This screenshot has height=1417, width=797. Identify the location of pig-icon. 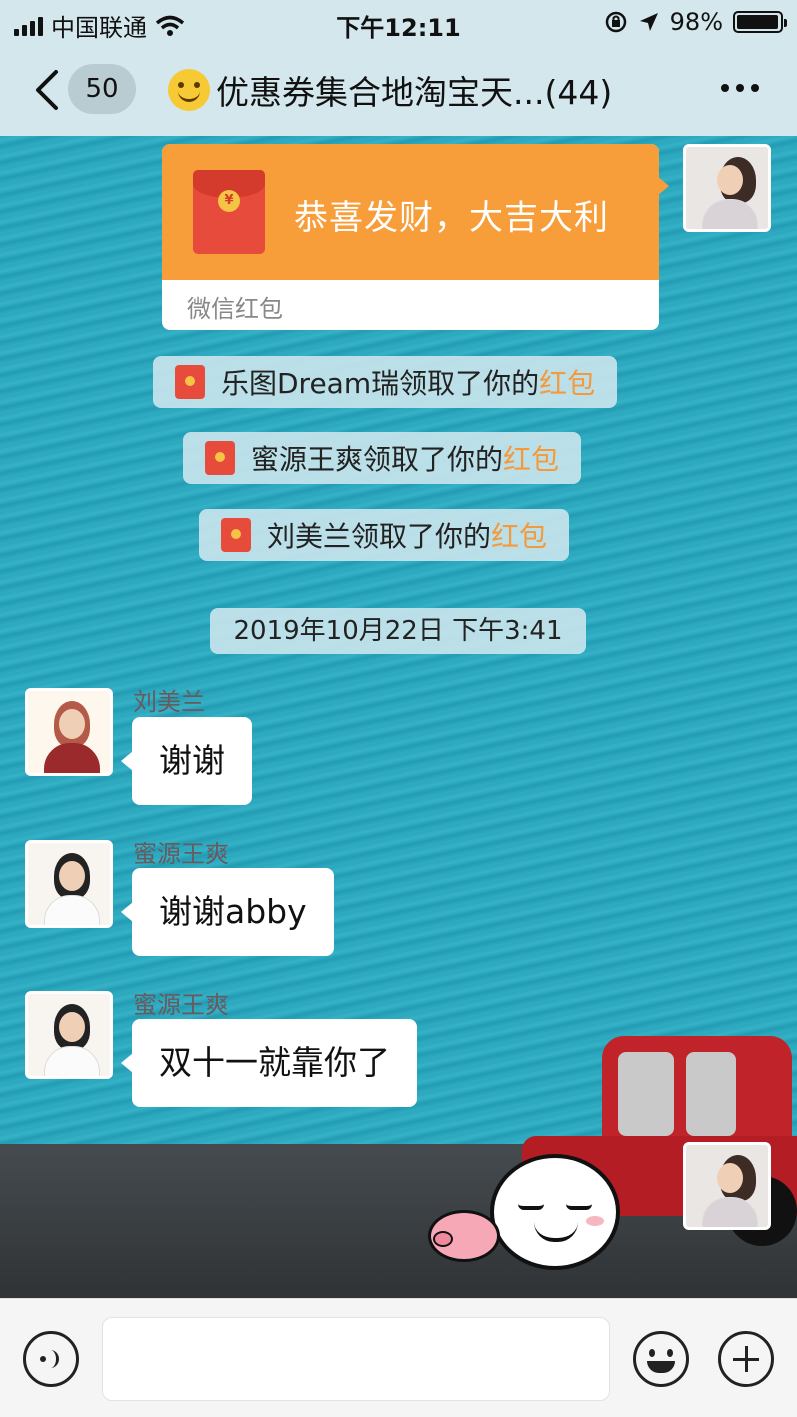
(464, 1236).